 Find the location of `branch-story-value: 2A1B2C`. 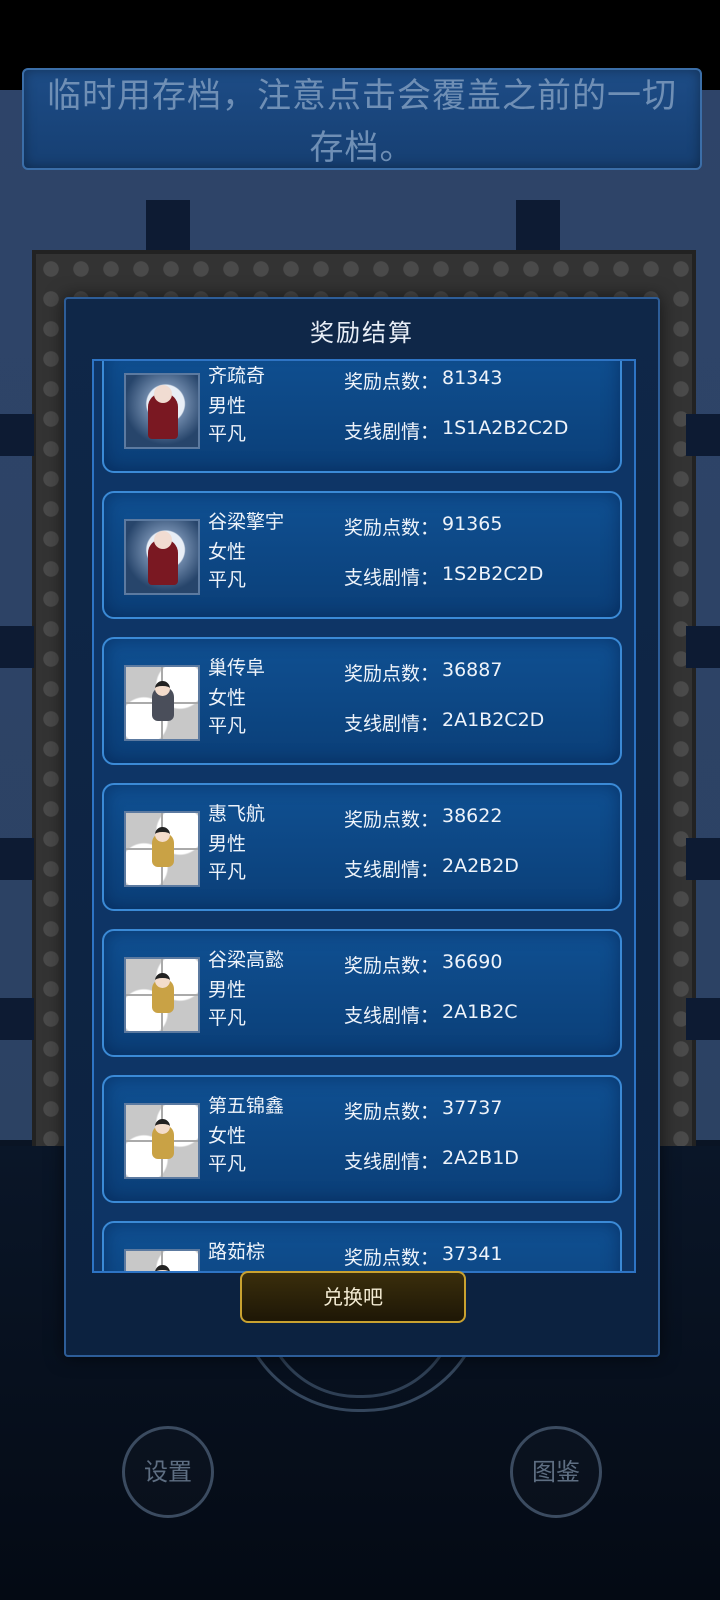

branch-story-value: 2A1B2C is located at coordinates (480, 1012).